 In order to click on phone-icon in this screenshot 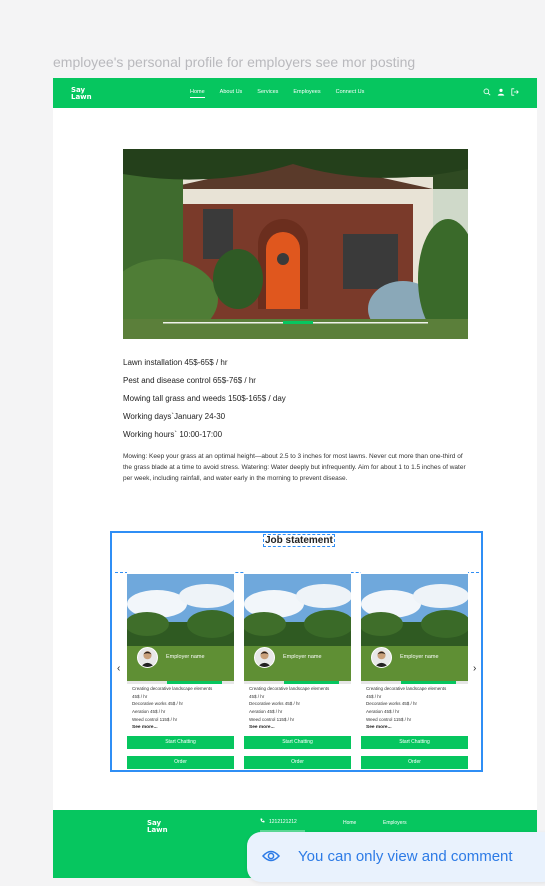, I will do `click(262, 820)`.